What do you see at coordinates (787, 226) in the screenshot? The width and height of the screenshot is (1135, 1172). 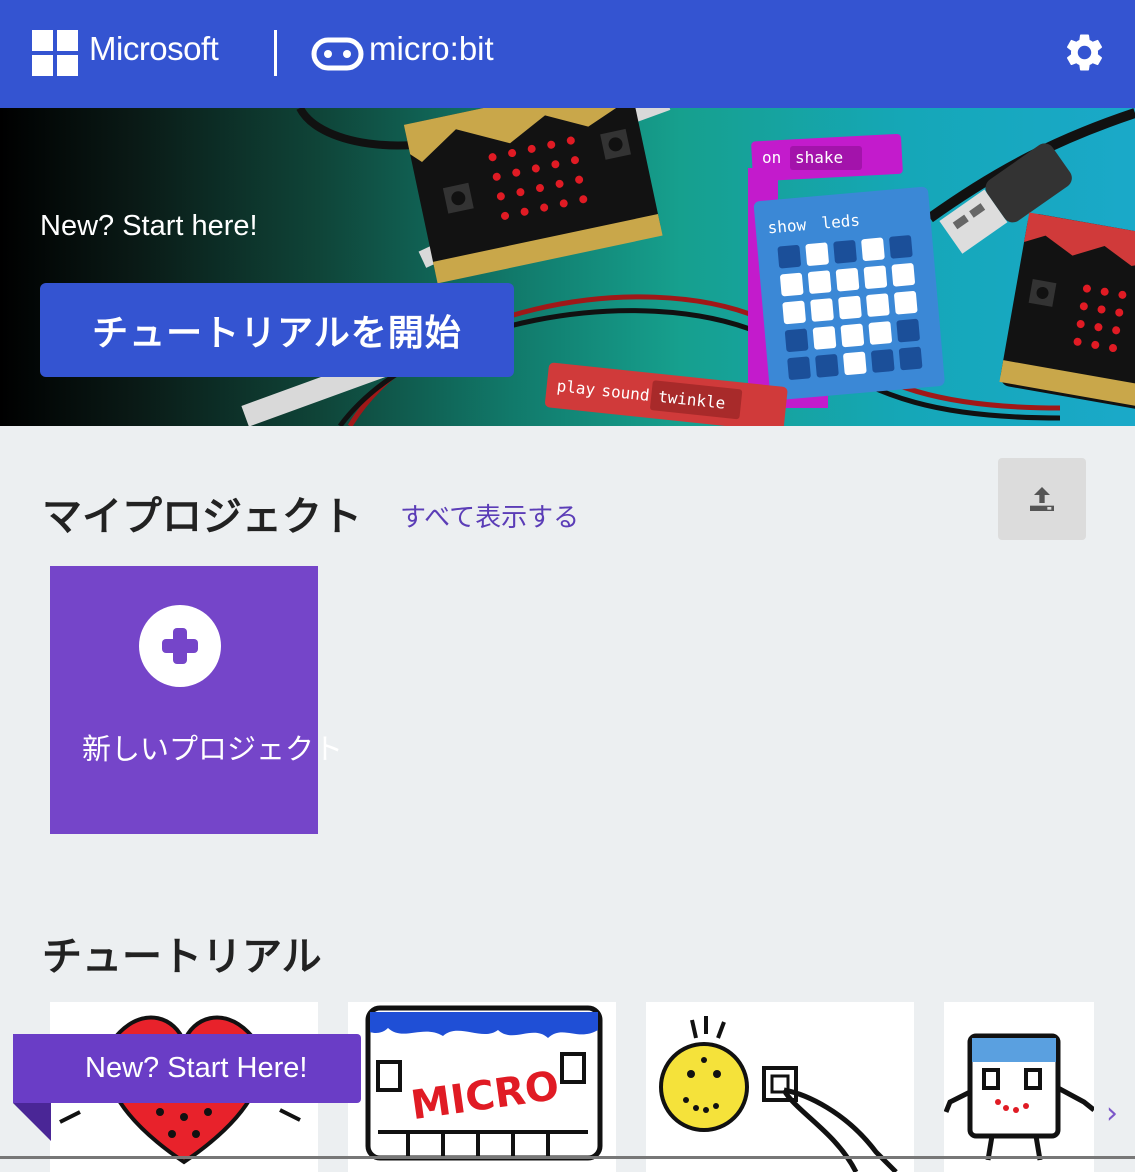 I see `block-show-label: show` at bounding box center [787, 226].